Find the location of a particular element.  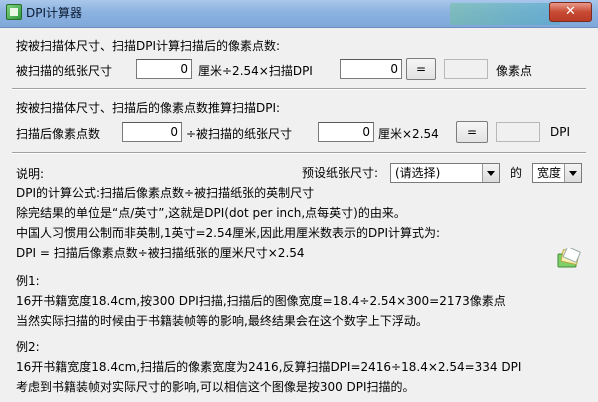

section1-paper-input is located at coordinates (164, 69).